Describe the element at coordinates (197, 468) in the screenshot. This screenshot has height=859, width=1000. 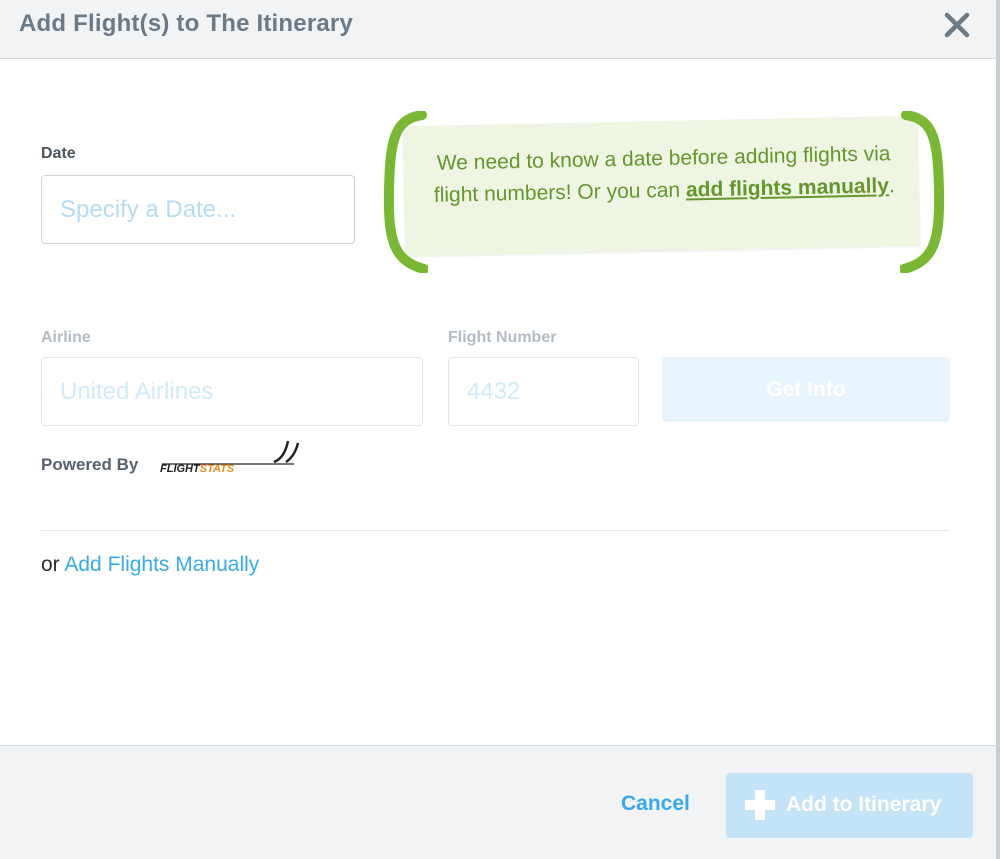
I see `flightstats-wordmark: FLIGHTSTATS` at that location.